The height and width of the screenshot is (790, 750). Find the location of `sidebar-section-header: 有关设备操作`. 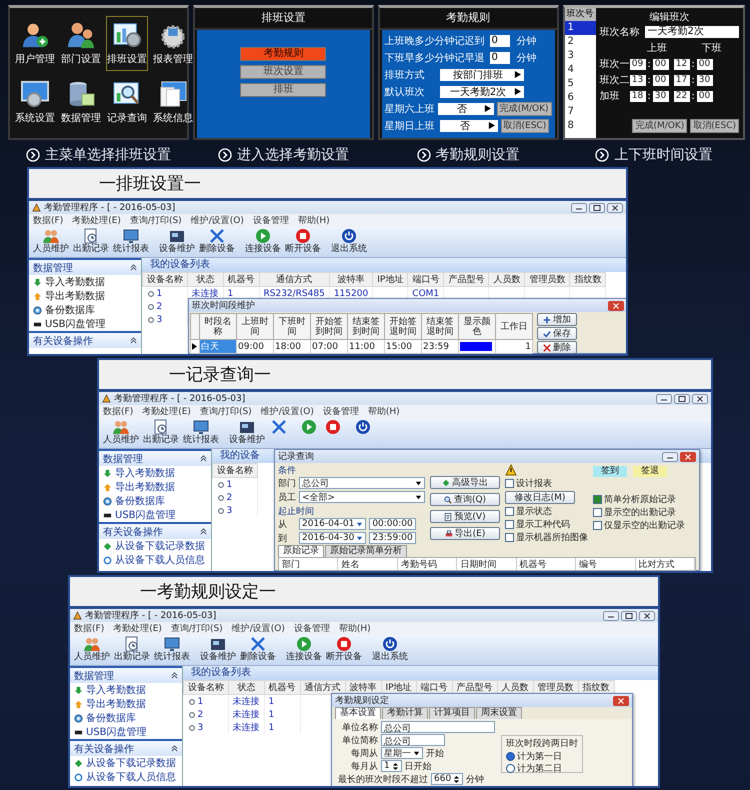

sidebar-section-header: 有关设备操作 is located at coordinates (85, 339).